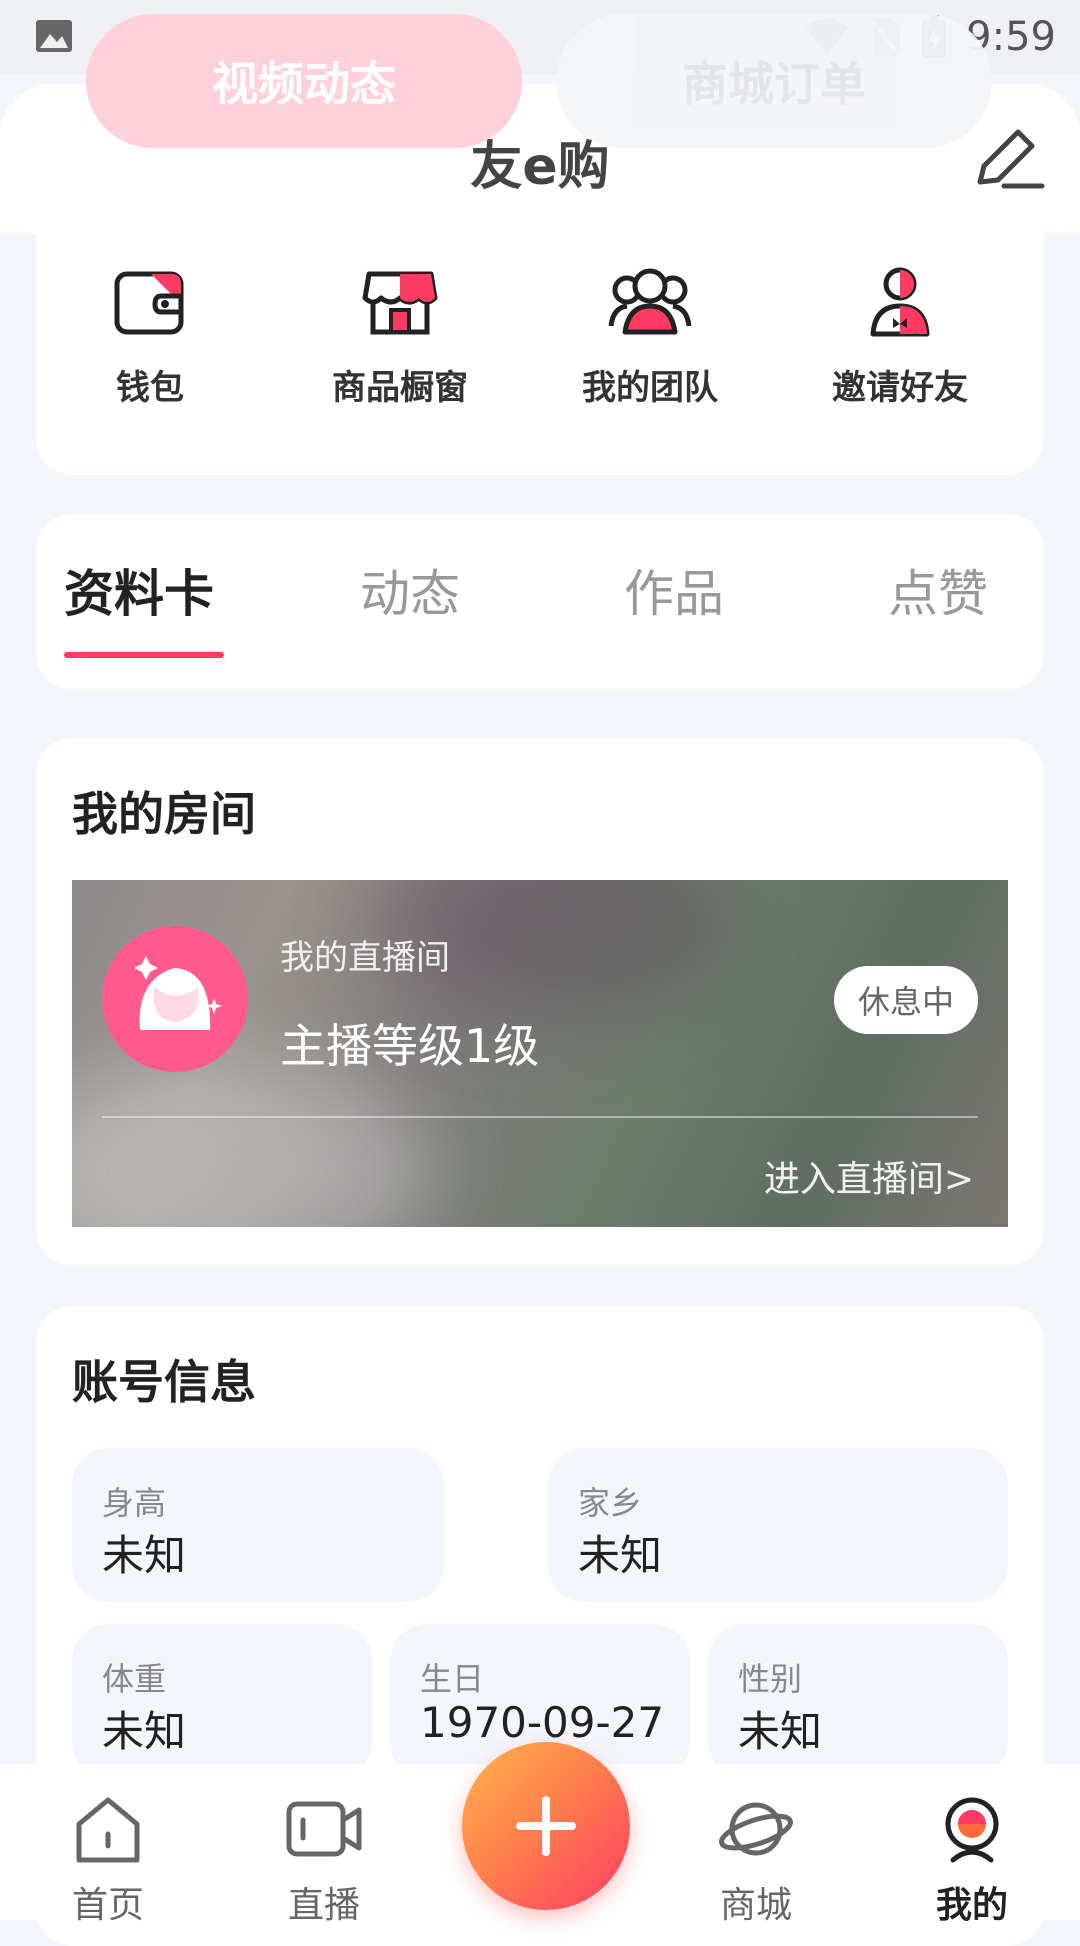 The width and height of the screenshot is (1080, 1946). What do you see at coordinates (252, 1143) in the screenshot?
I see `banner-blur` at bounding box center [252, 1143].